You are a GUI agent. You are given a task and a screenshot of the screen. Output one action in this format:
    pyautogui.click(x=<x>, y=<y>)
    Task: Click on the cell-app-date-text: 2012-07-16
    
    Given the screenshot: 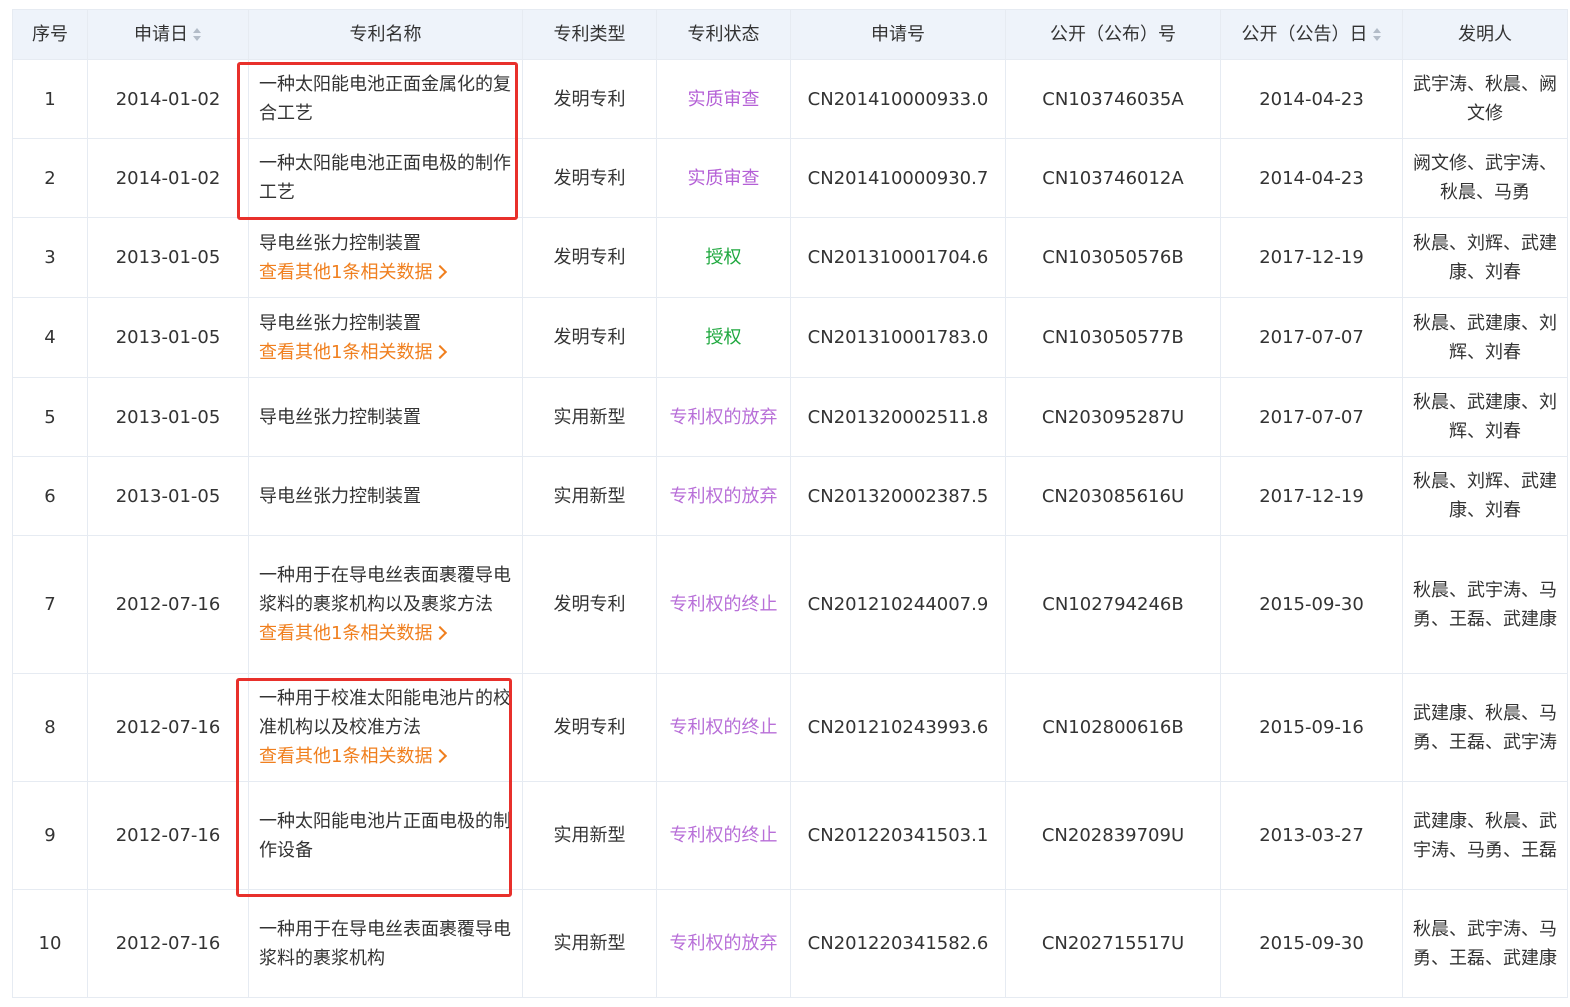 What is the action you would take?
    pyautogui.click(x=168, y=943)
    